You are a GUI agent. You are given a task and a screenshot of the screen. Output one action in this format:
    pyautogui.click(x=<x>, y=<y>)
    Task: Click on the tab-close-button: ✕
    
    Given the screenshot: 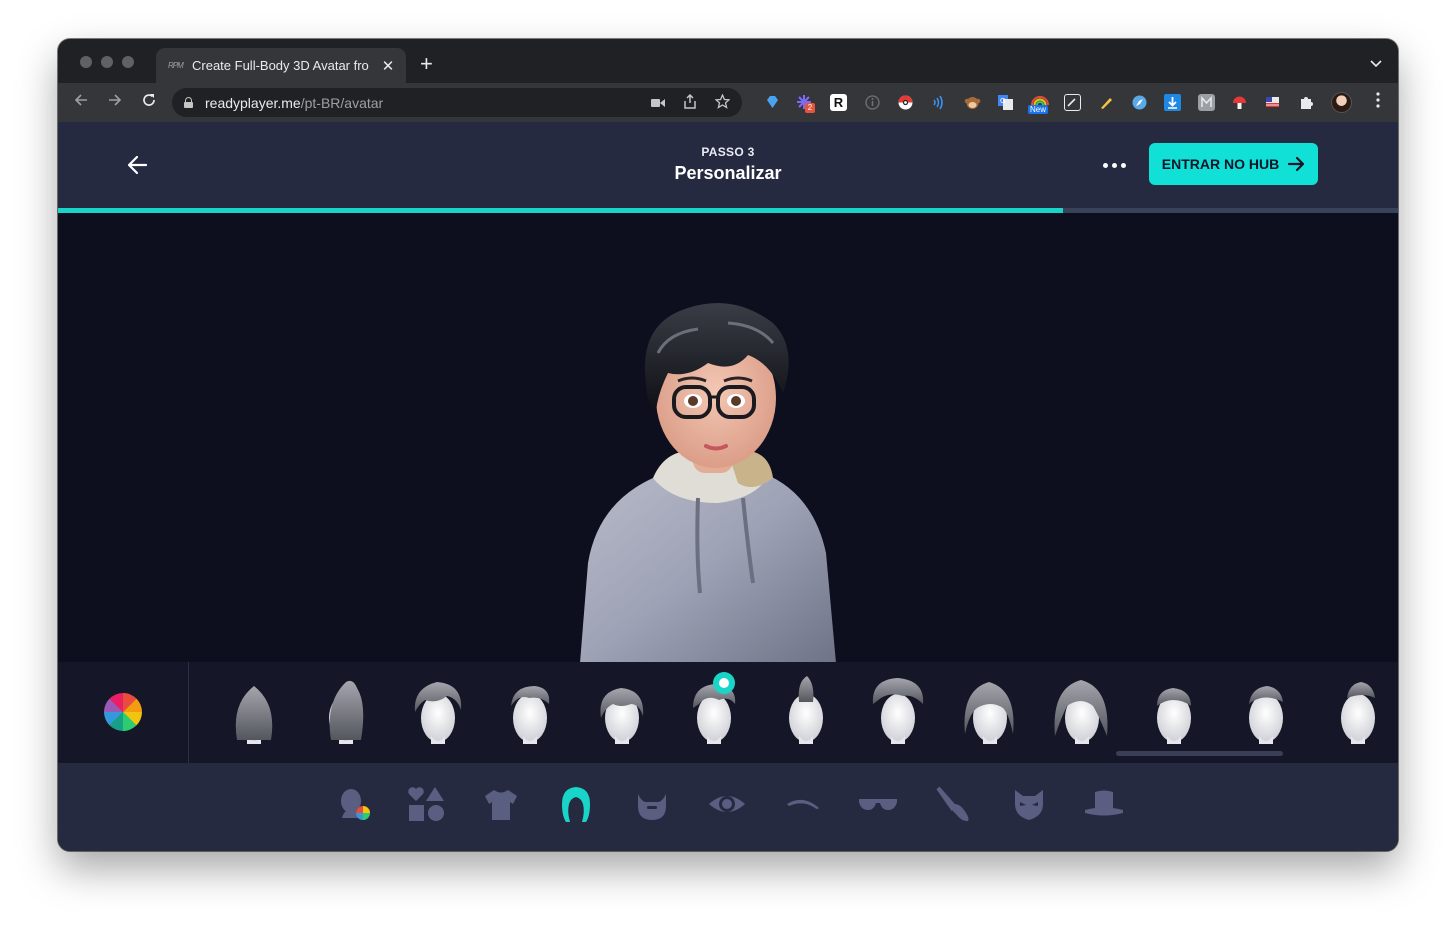 What is the action you would take?
    pyautogui.click(x=388, y=66)
    